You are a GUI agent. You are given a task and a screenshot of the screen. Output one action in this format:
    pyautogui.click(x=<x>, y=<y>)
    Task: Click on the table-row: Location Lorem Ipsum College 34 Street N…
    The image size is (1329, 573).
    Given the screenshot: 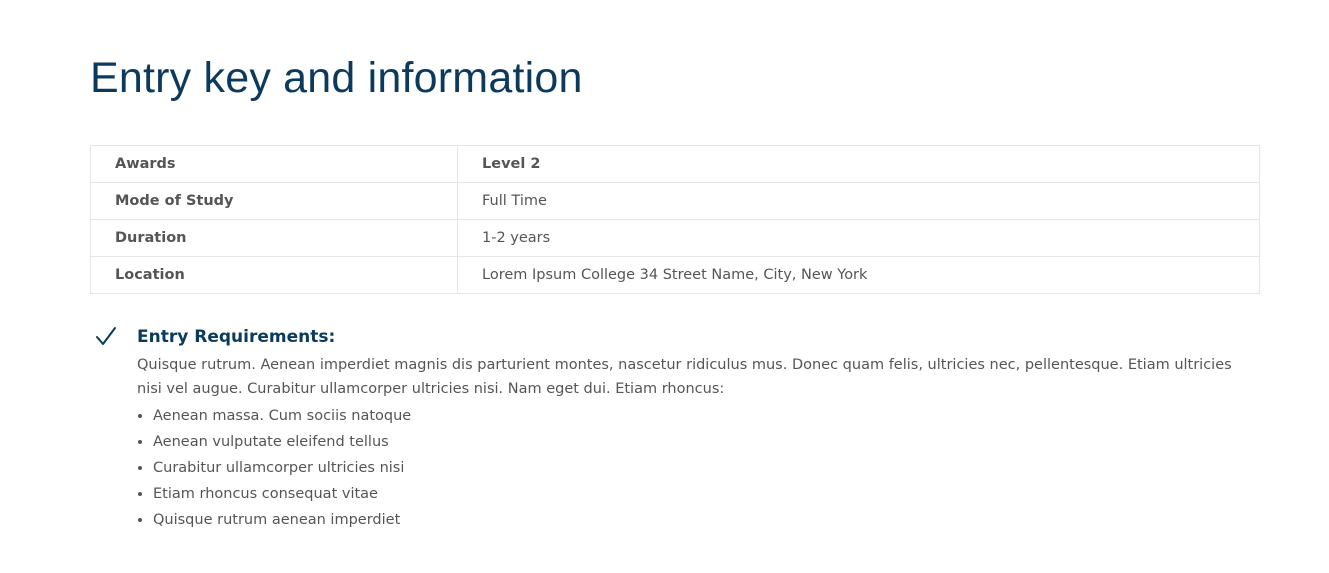 What is the action you would take?
    pyautogui.click(x=675, y=275)
    